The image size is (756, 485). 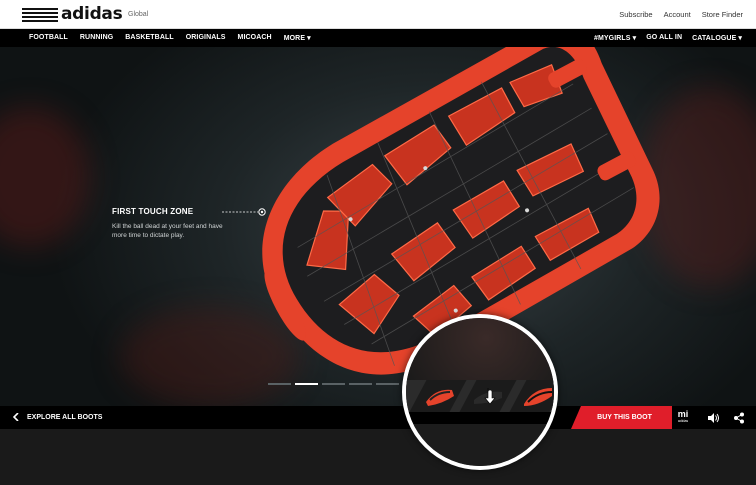 I want to click on nav-item-basketball: BASKETBALL, so click(x=149, y=38).